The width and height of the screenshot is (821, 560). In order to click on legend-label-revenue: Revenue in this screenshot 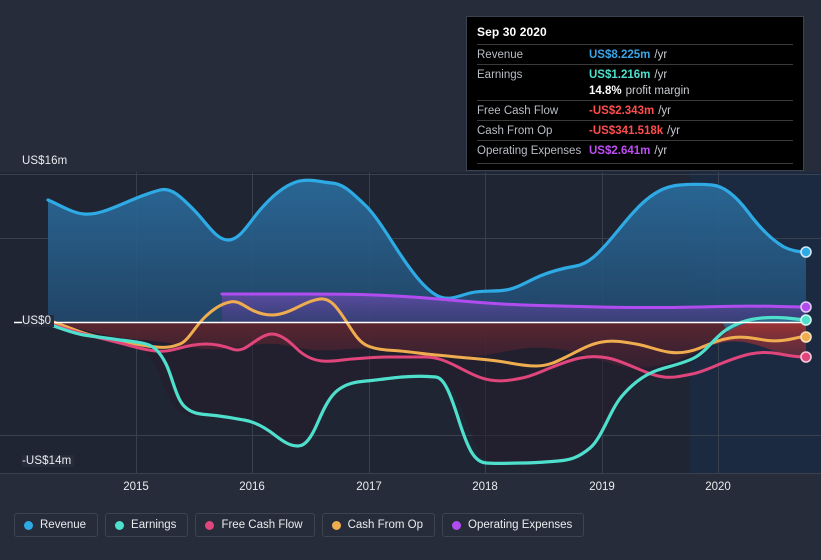, I will do `click(63, 525)`.